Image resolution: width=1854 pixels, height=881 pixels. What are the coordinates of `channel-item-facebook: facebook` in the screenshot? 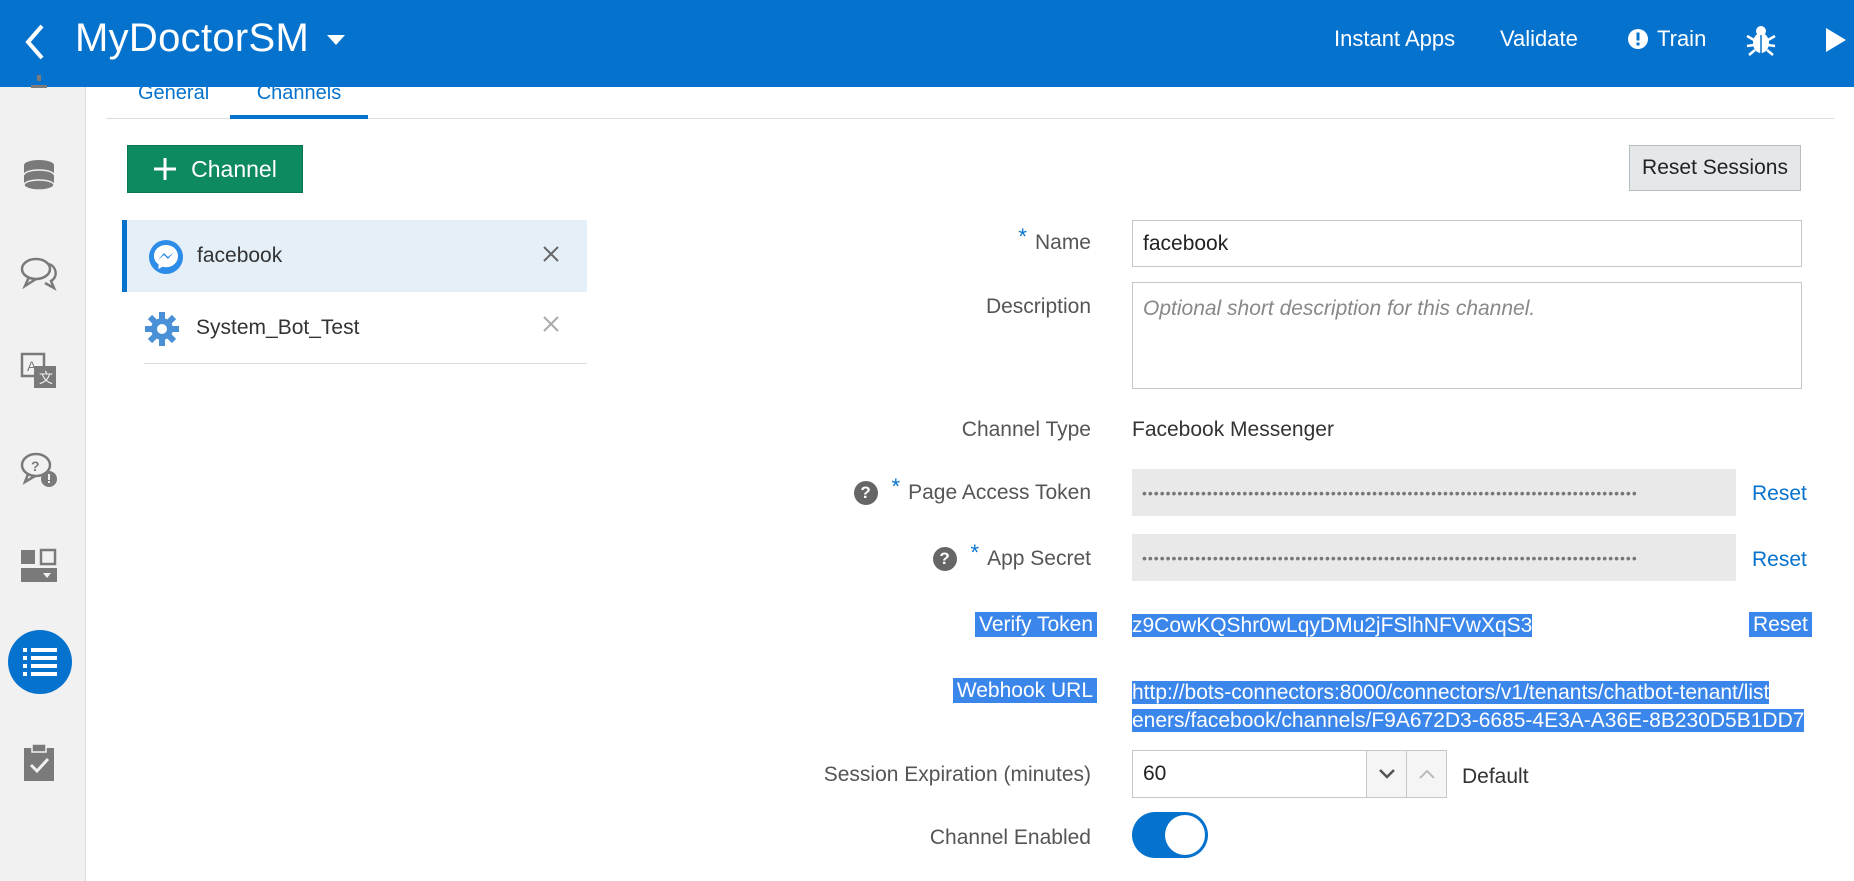 It's located at (354, 256).